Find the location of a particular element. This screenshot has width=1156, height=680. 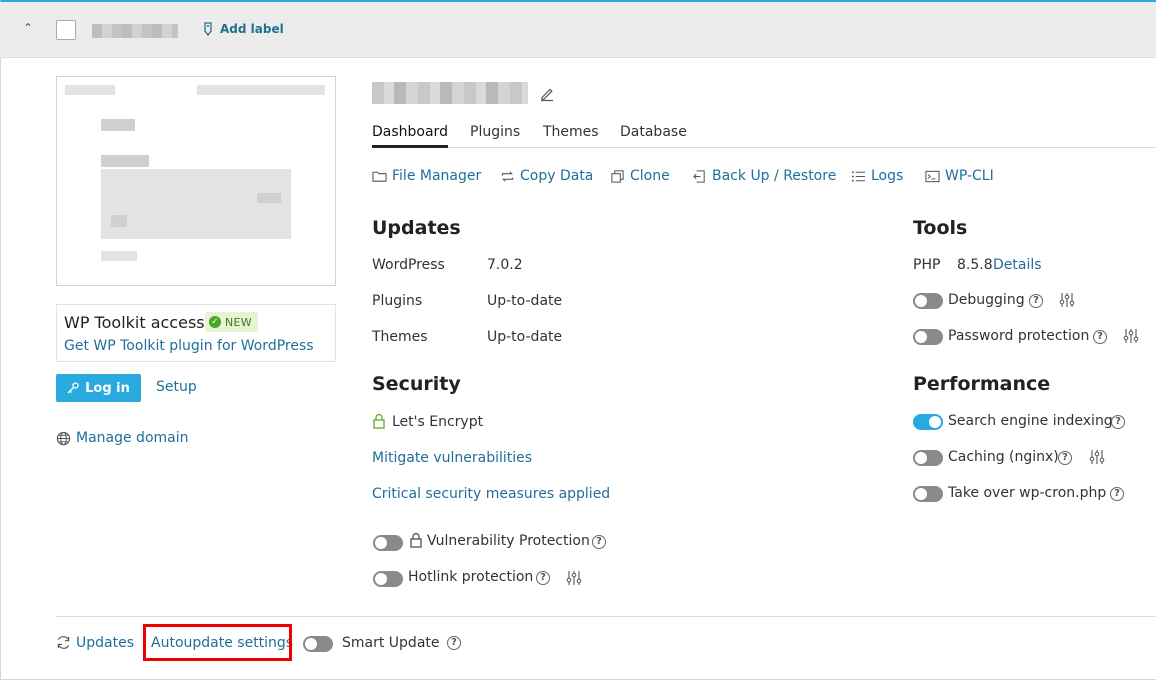

tab-themes: Themes is located at coordinates (571, 136).